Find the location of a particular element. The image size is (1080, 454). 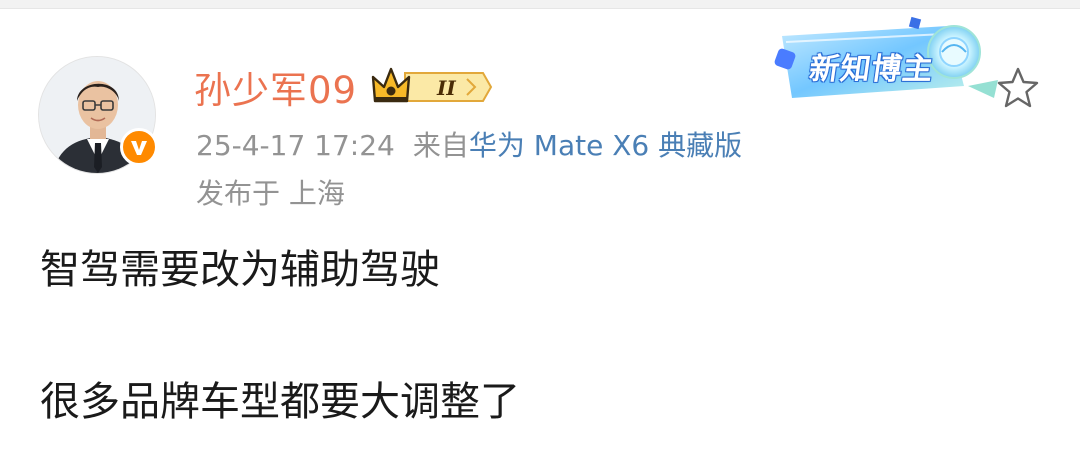

crown-icon: II is located at coordinates (432, 87).